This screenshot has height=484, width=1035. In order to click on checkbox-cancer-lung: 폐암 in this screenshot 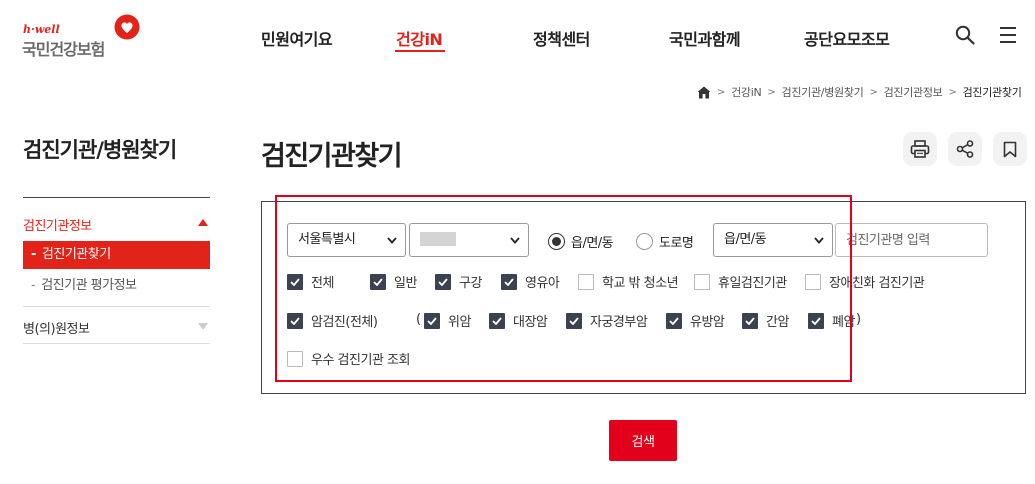, I will do `click(831, 320)`.